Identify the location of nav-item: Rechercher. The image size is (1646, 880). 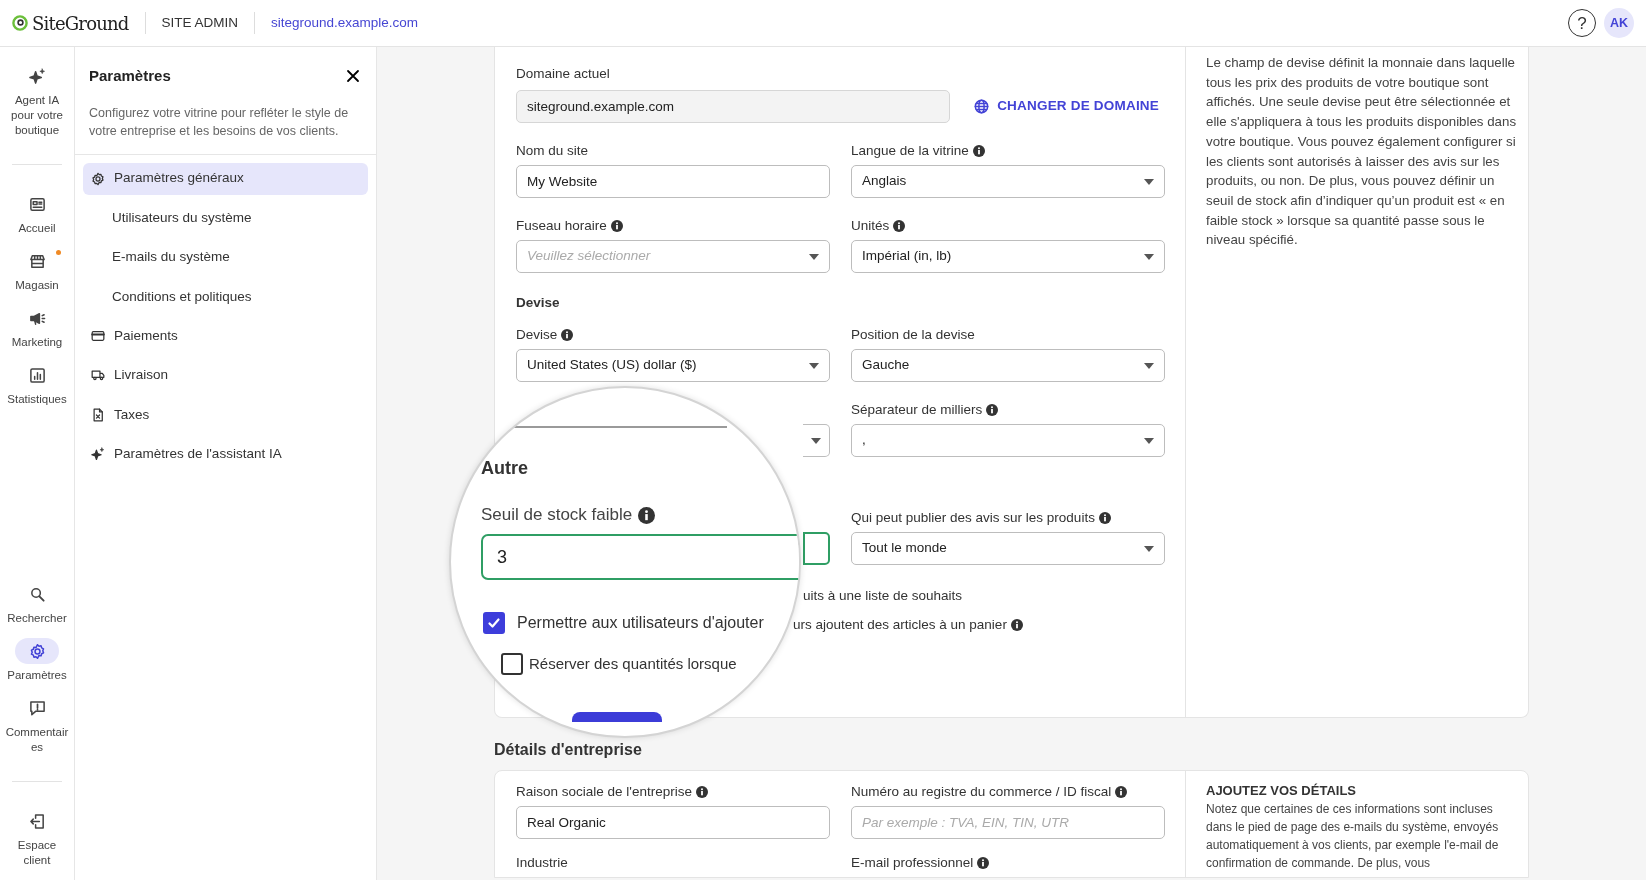
(37, 603).